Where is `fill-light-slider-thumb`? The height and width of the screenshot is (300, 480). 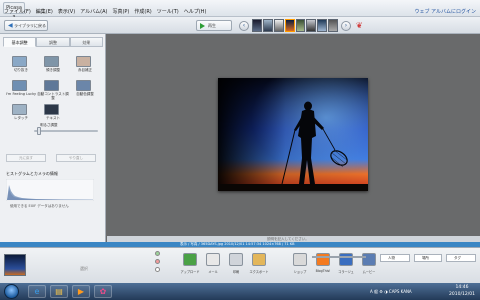
fill-light-slider-thumb is located at coordinates (39, 131).